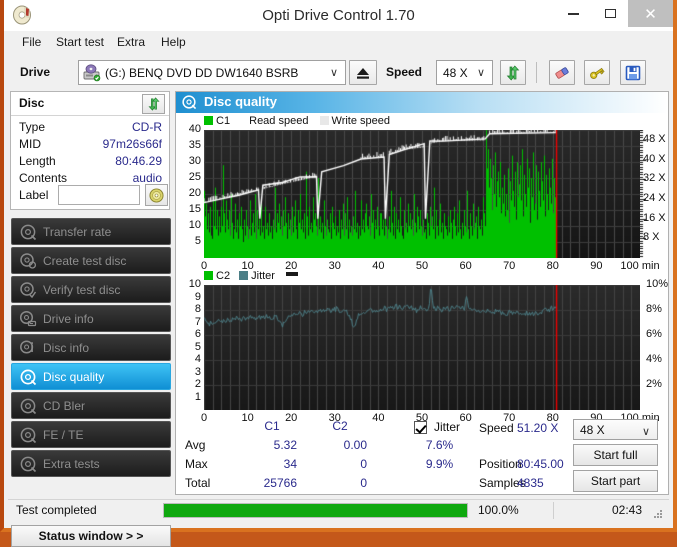 The image size is (677, 547). I want to click on minimize-button, so click(573, 13).